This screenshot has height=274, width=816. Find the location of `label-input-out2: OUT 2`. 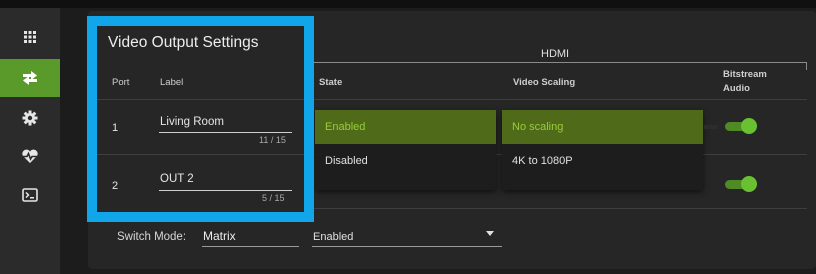

label-input-out2: OUT 2 is located at coordinates (177, 179).